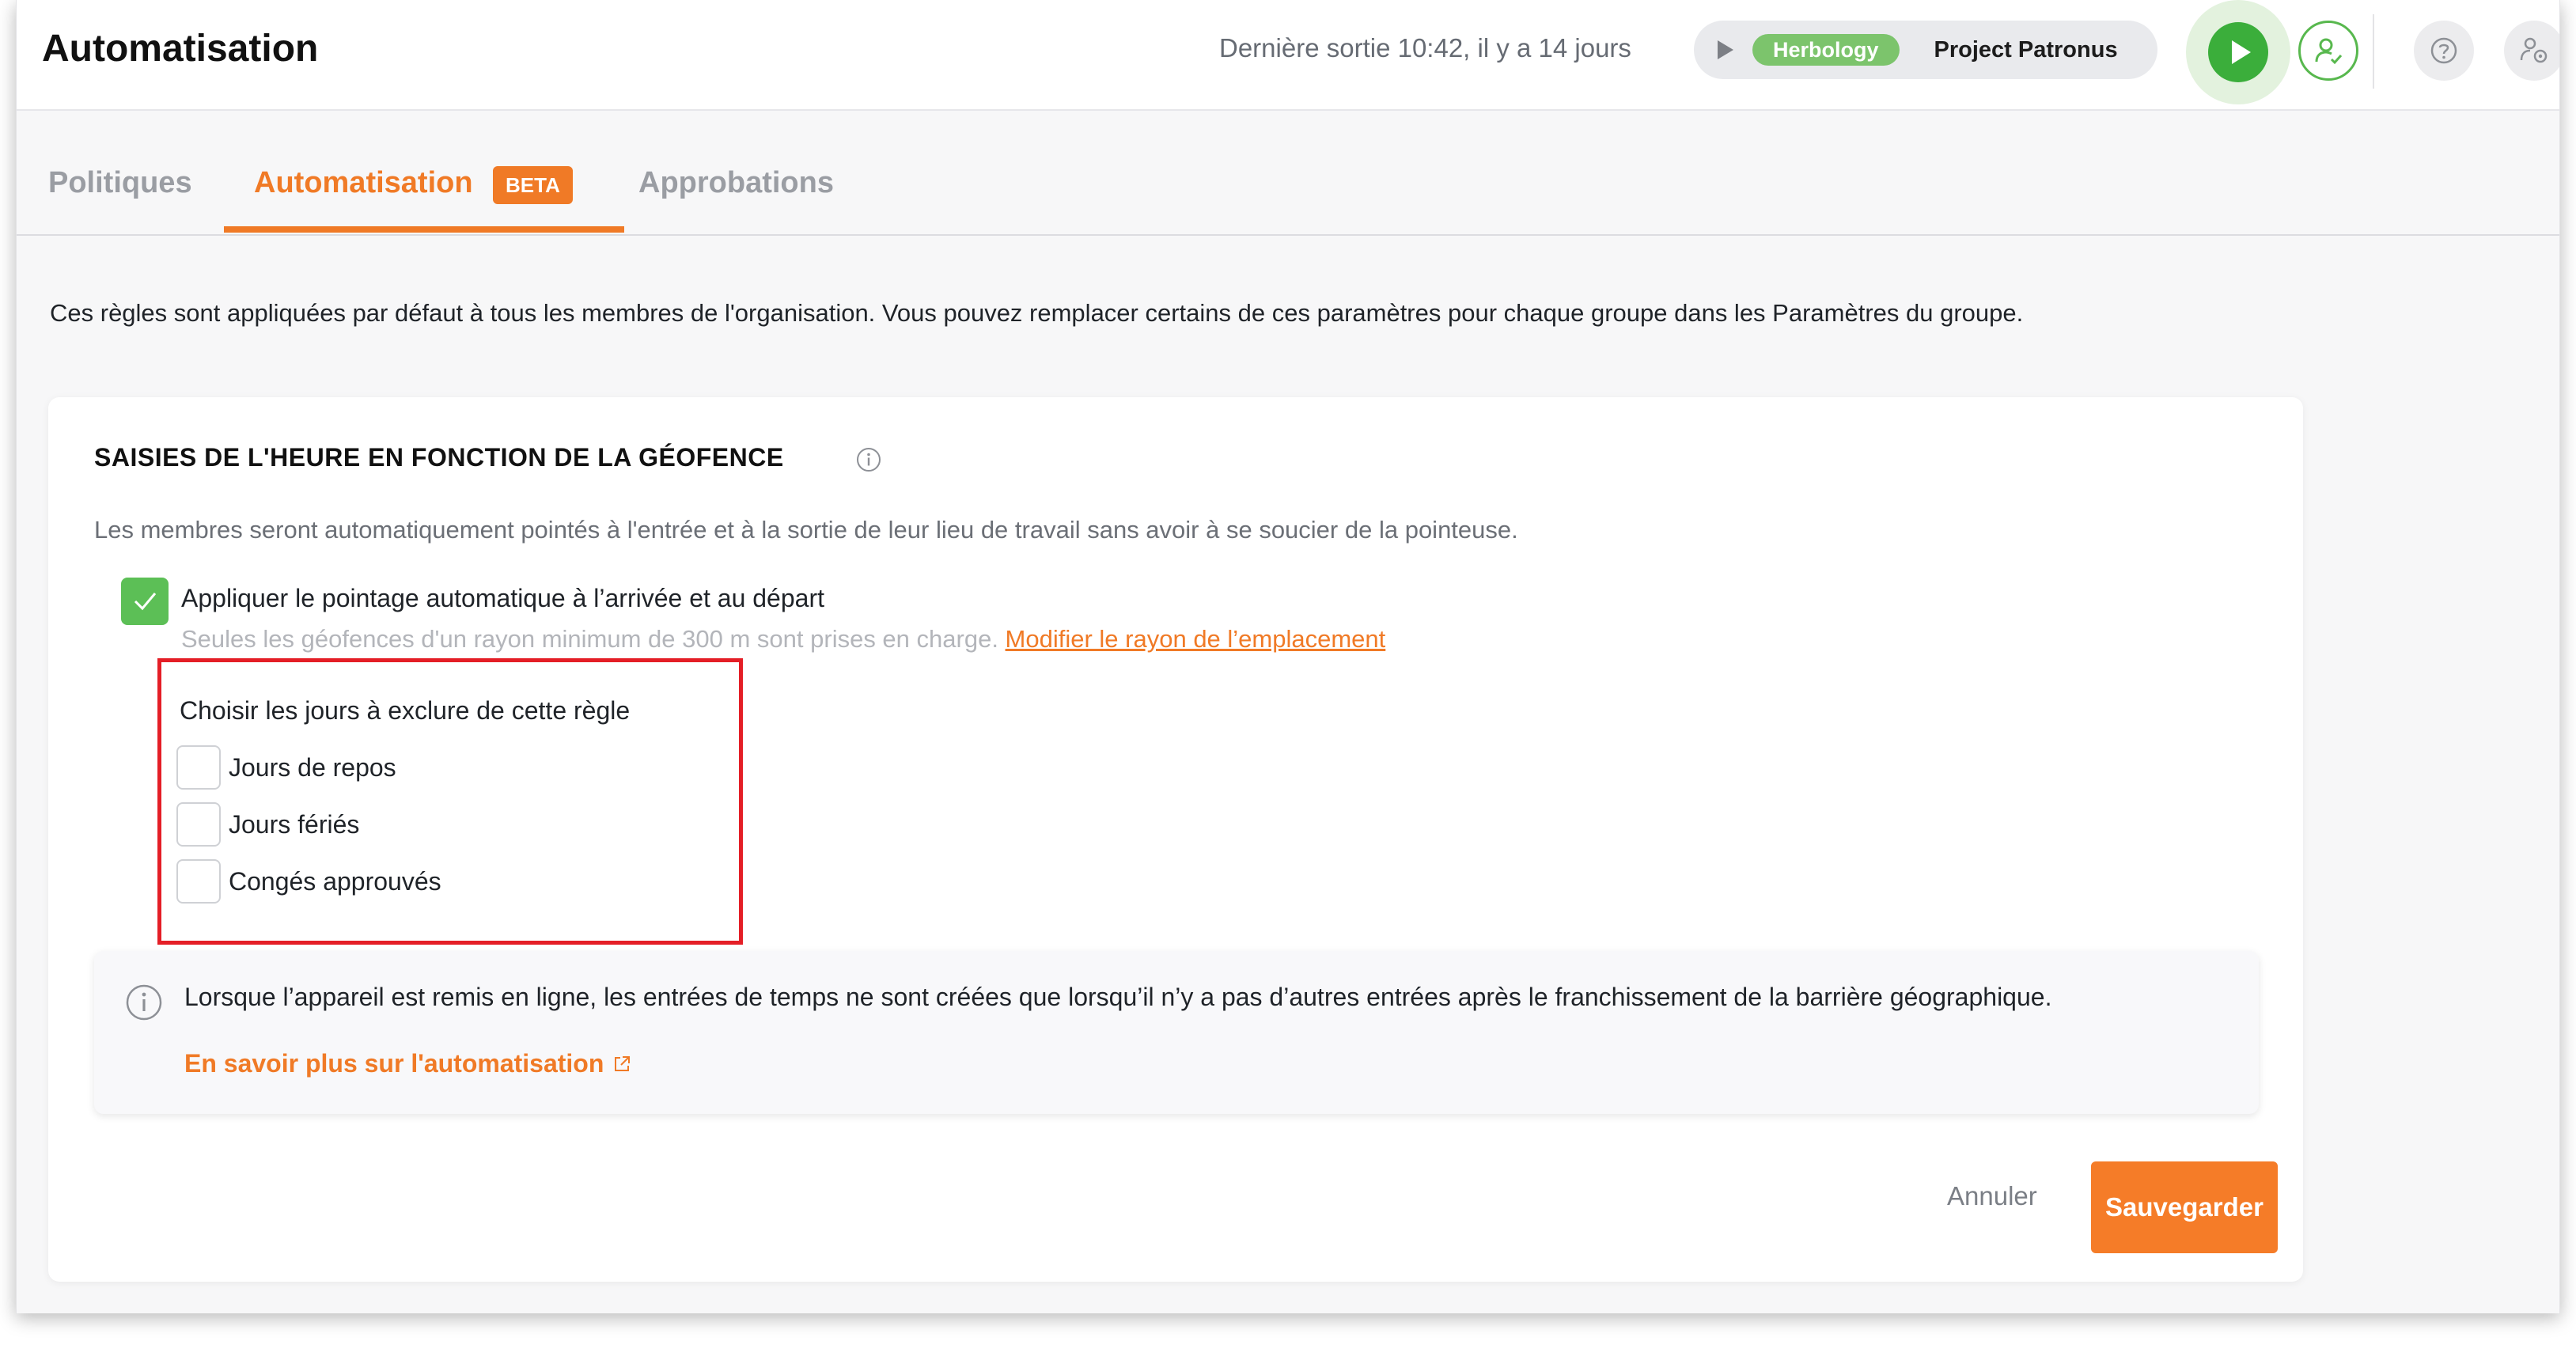 This screenshot has width=2576, height=1345. I want to click on help-icon, so click(2443, 50).